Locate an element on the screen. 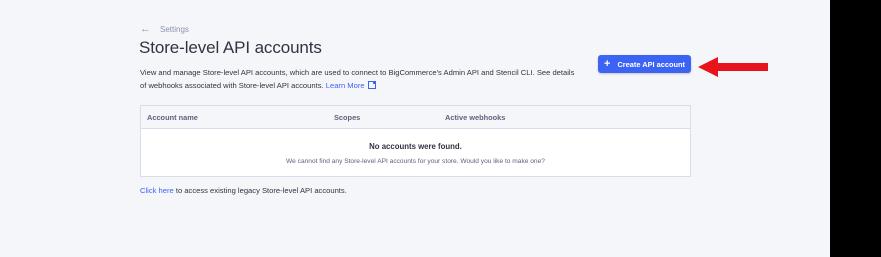  create-button-label: Create API account is located at coordinates (651, 64).